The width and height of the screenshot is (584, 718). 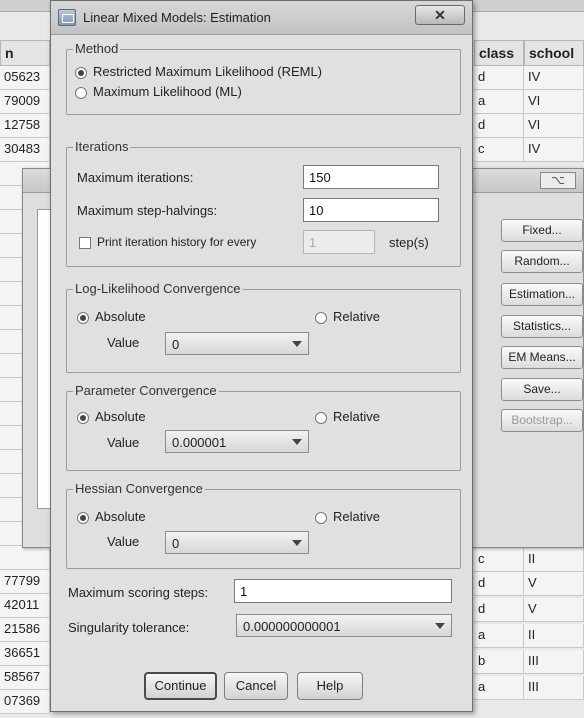 I want to click on grid-header-class: class, so click(x=499, y=53).